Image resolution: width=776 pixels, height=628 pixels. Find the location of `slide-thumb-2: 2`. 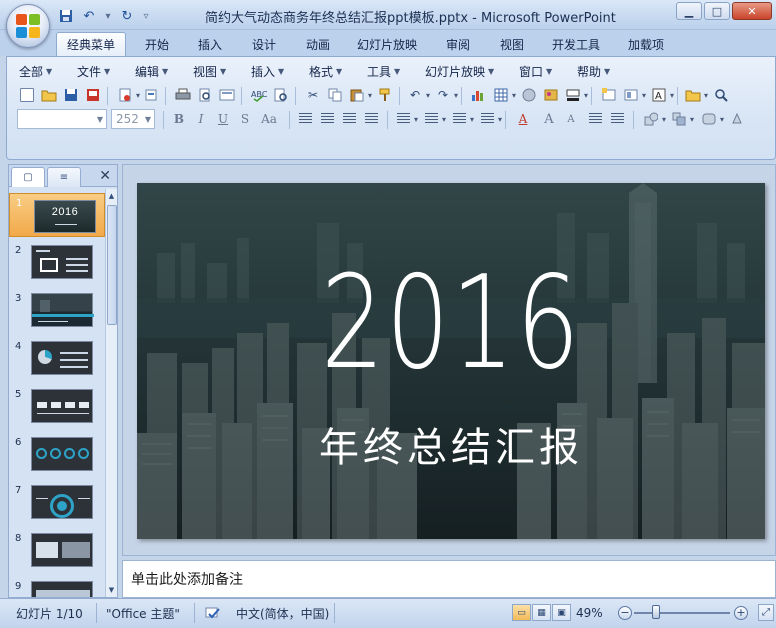

slide-thumb-2: 2 is located at coordinates (57, 263).